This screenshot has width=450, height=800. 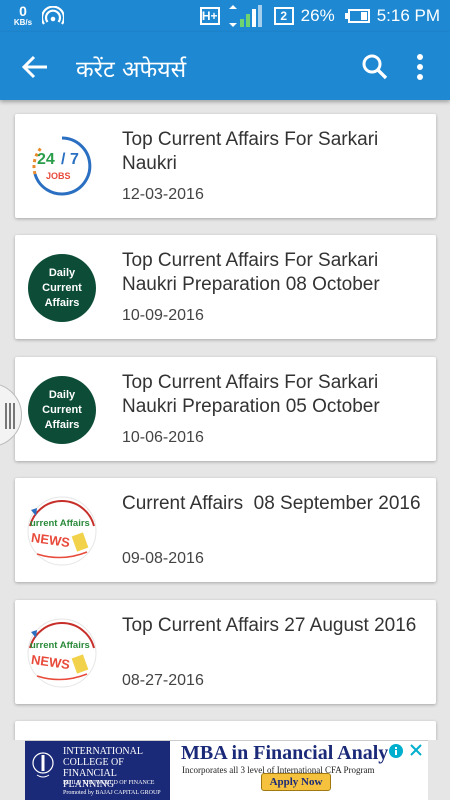 What do you see at coordinates (271, 503) in the screenshot?
I see `item-title: Current Affairs 08 September 2016` at bounding box center [271, 503].